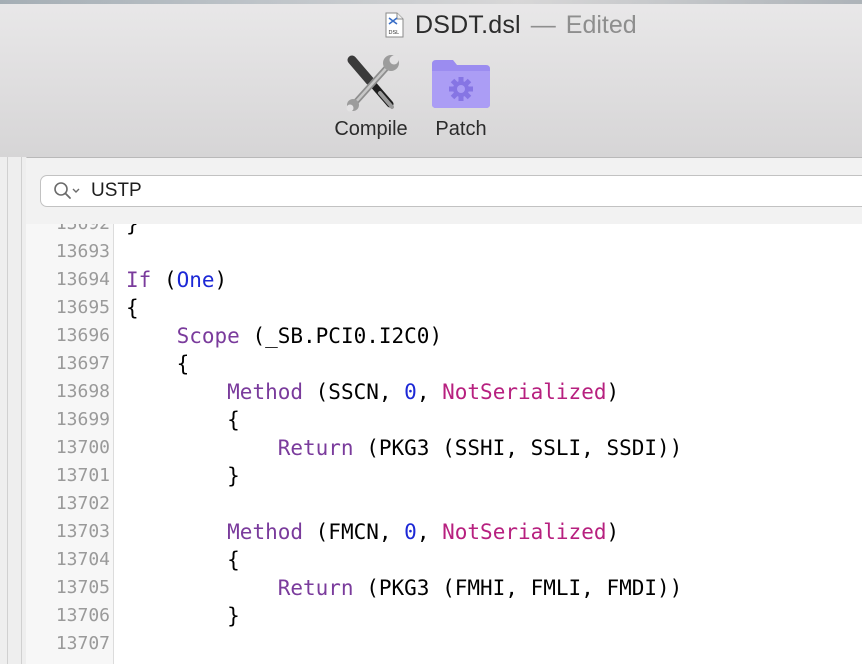 The width and height of the screenshot is (862, 664). What do you see at coordinates (164, 280) in the screenshot?
I see `code-text: (` at bounding box center [164, 280].